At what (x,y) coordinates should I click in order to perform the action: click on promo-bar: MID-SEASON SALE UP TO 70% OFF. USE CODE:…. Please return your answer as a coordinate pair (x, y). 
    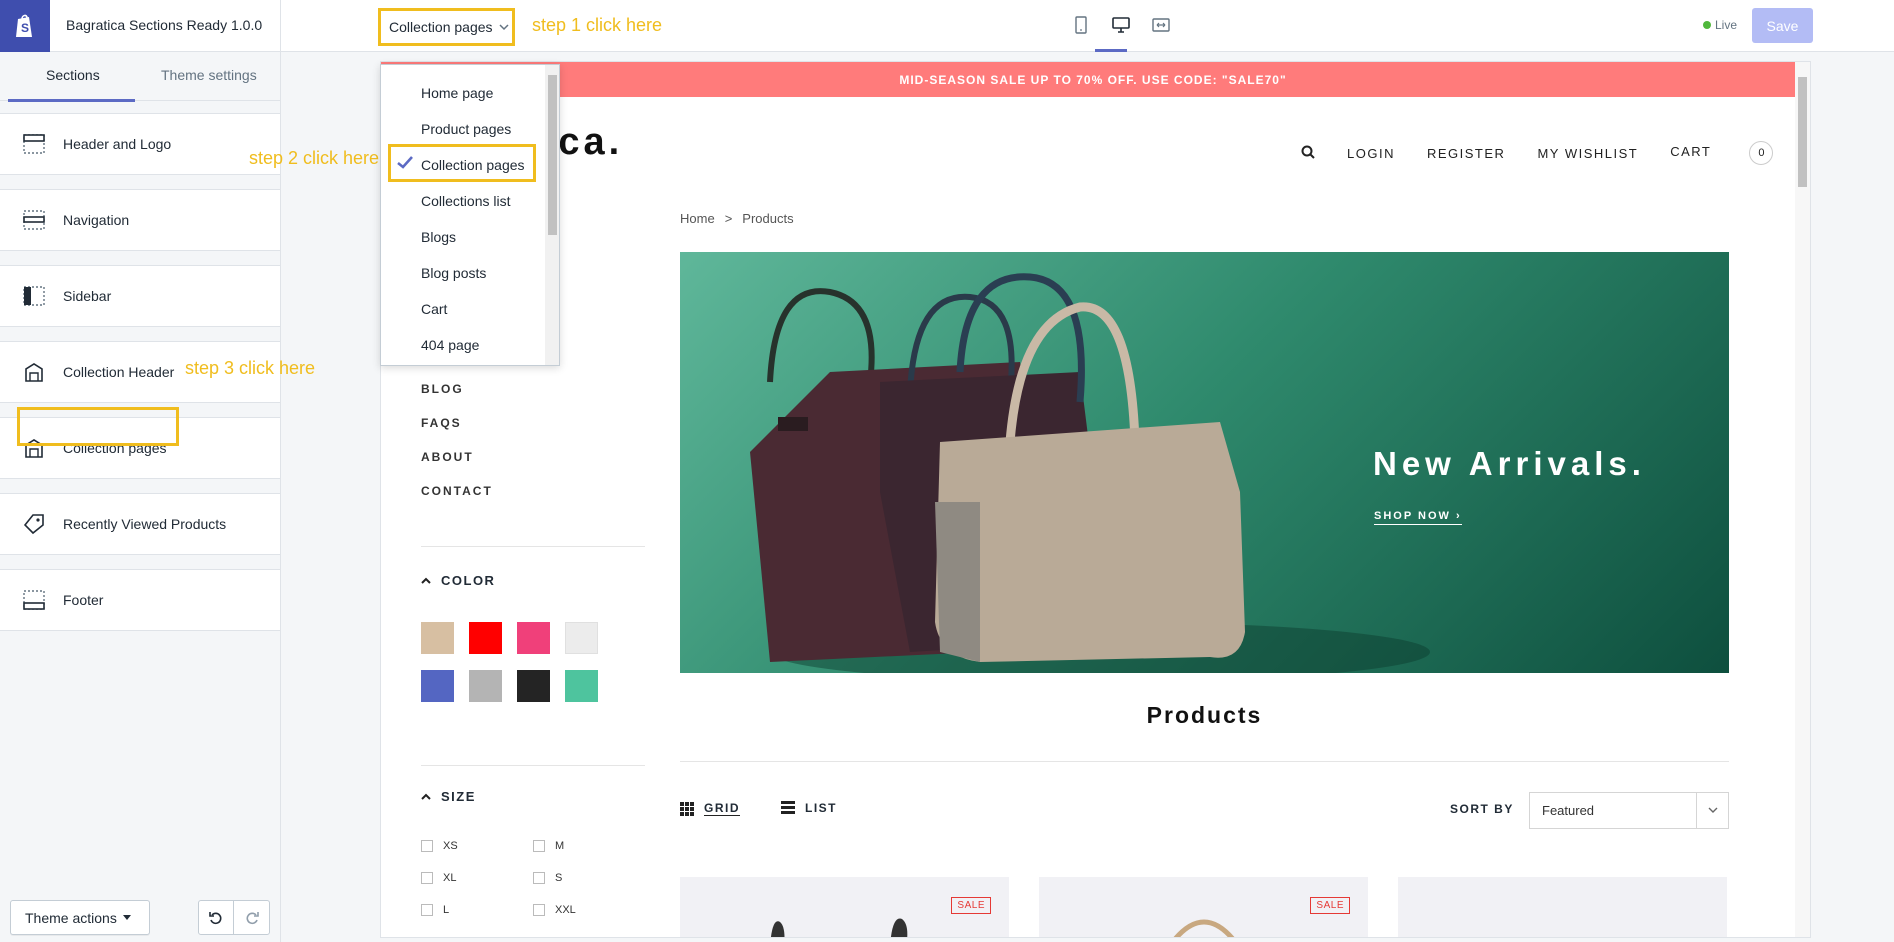
    Looking at the image, I should click on (1093, 79).